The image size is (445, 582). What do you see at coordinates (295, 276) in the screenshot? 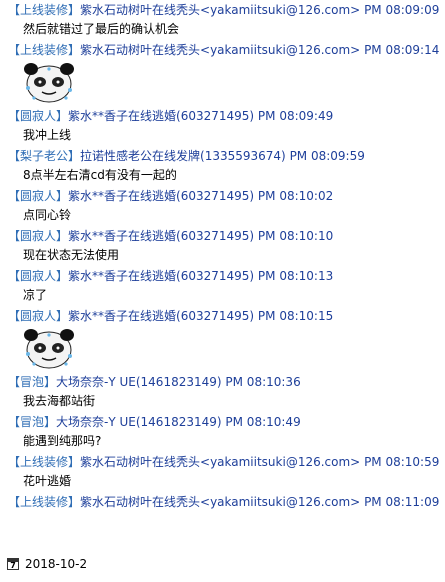
I see `message-time: PM 08:10:13` at bounding box center [295, 276].